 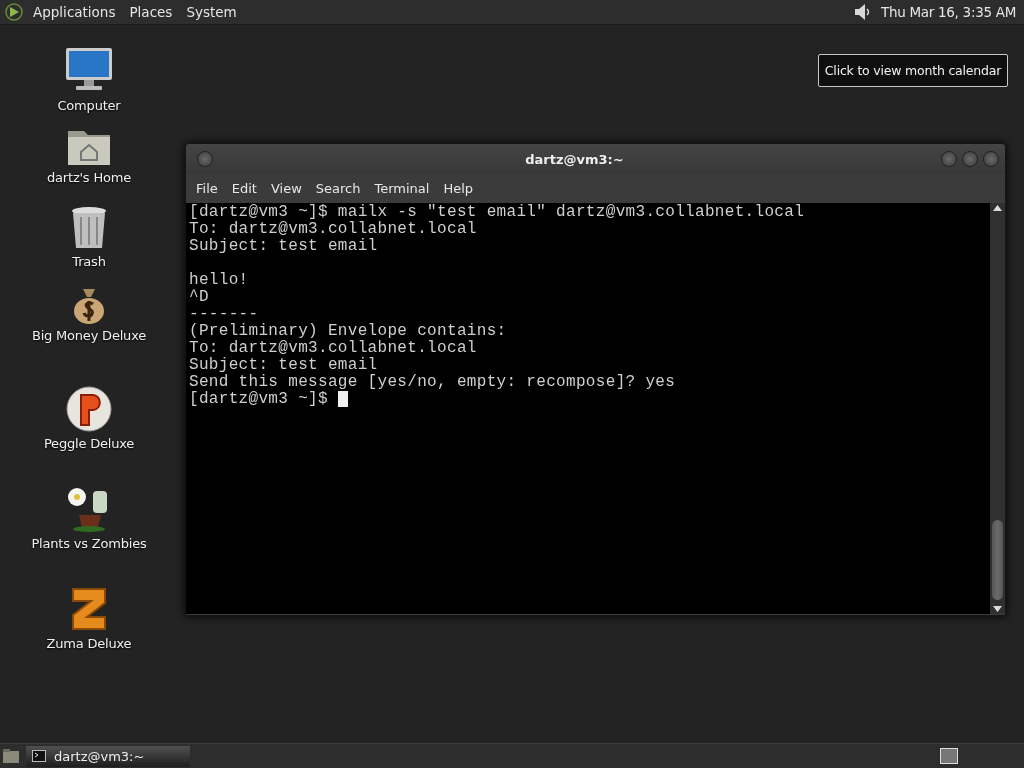 I want to click on desktop-icon-label: Big Money Deluxe, so click(x=89, y=335).